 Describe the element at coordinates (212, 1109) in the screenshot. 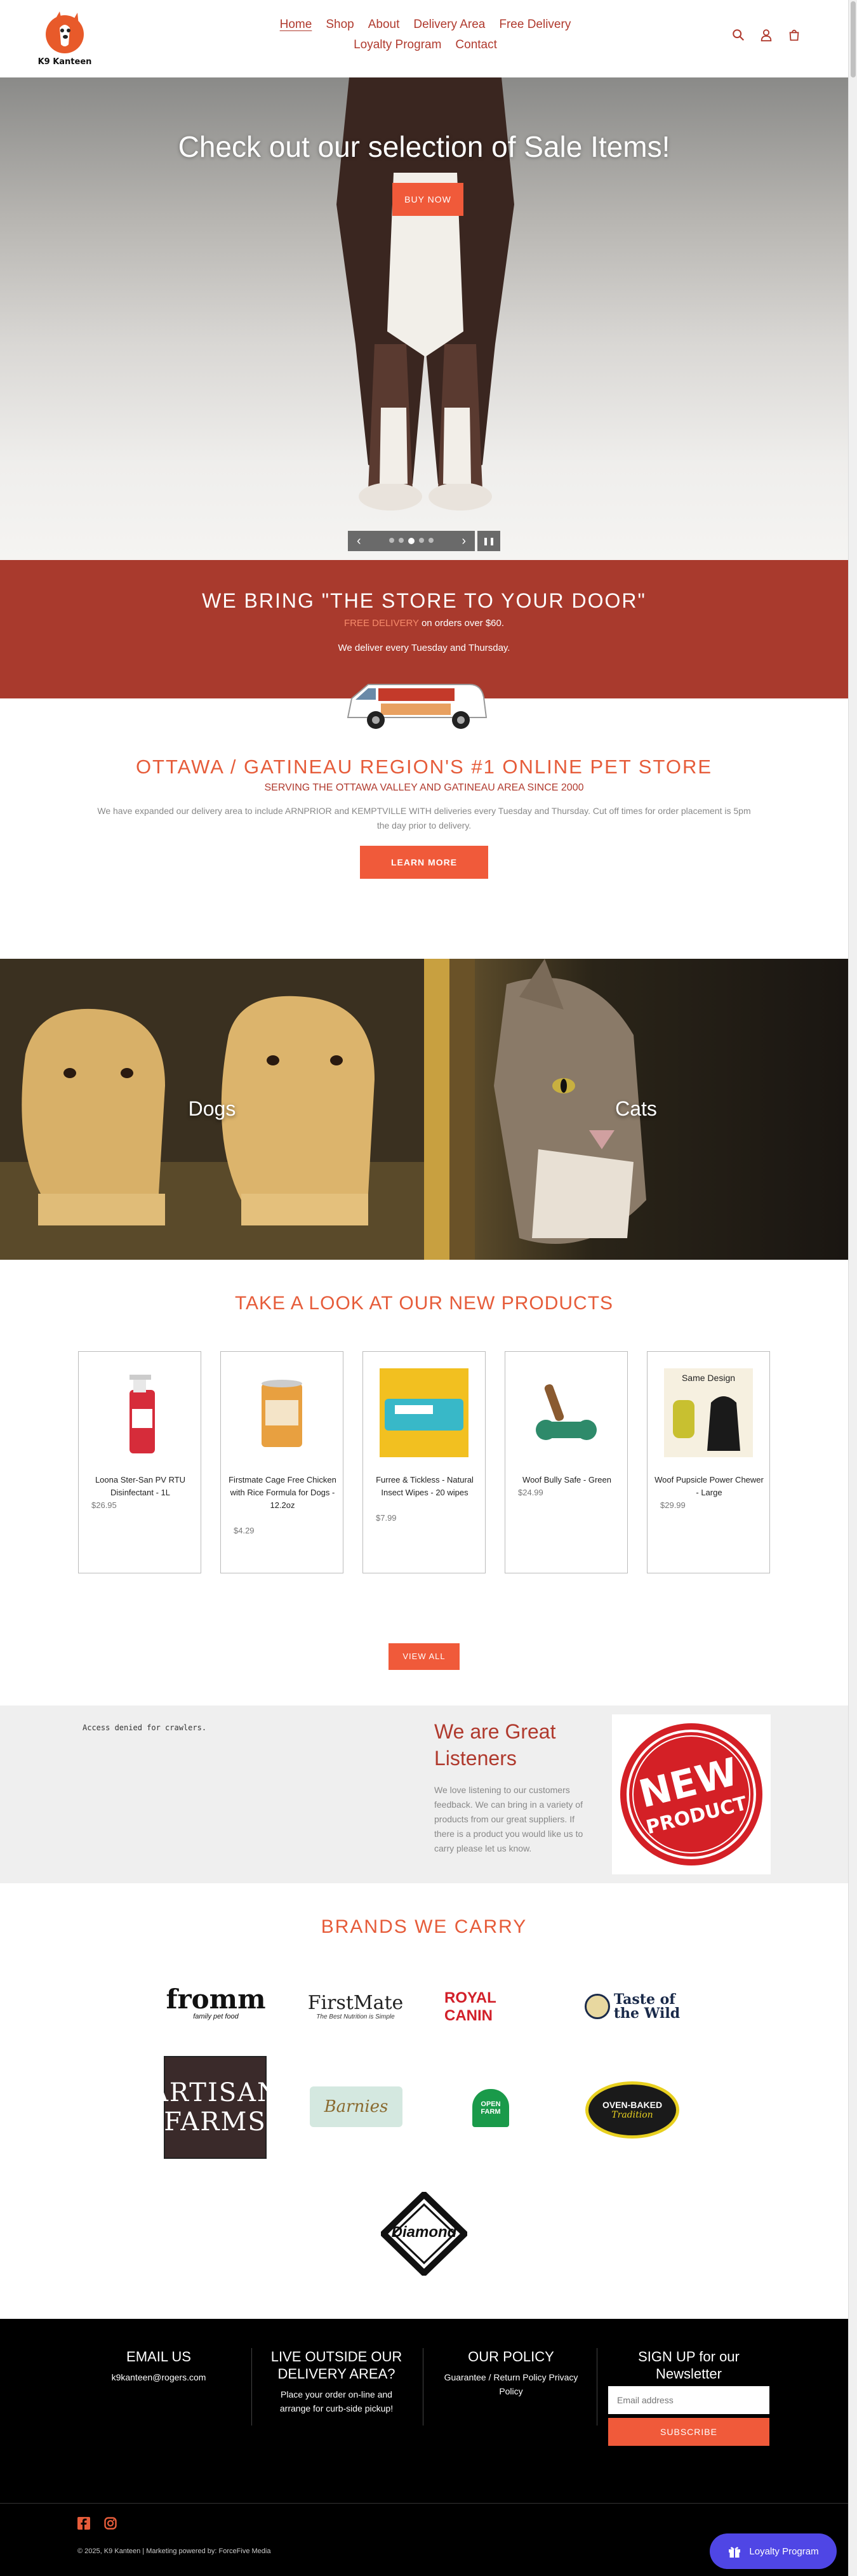

I see `dogs-collection: Dogs` at that location.